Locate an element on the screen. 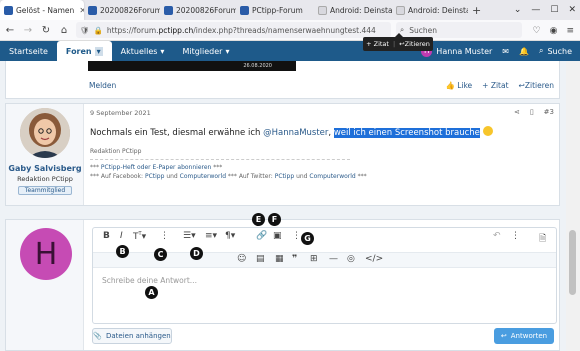 This screenshot has width=580, height=351. twitter-pctipp-link: PCtipp is located at coordinates (284, 176).